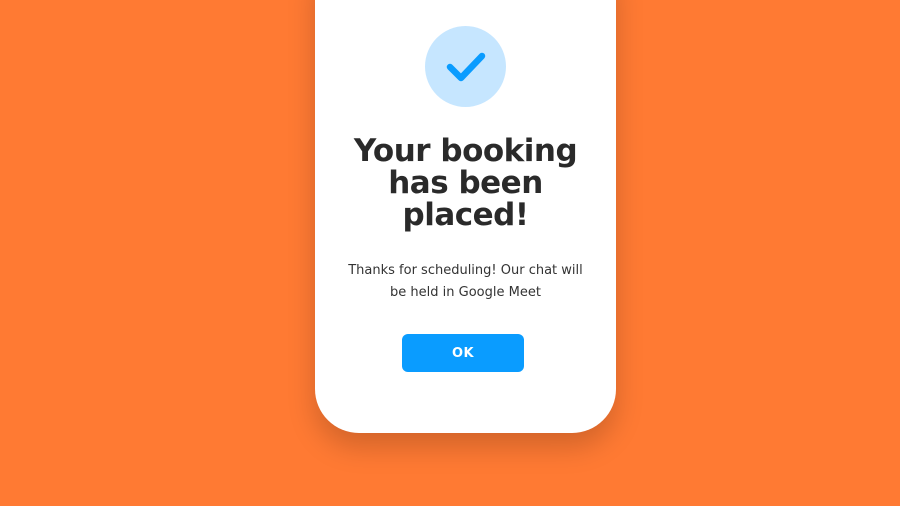  I want to click on success-badge, so click(465, 66).